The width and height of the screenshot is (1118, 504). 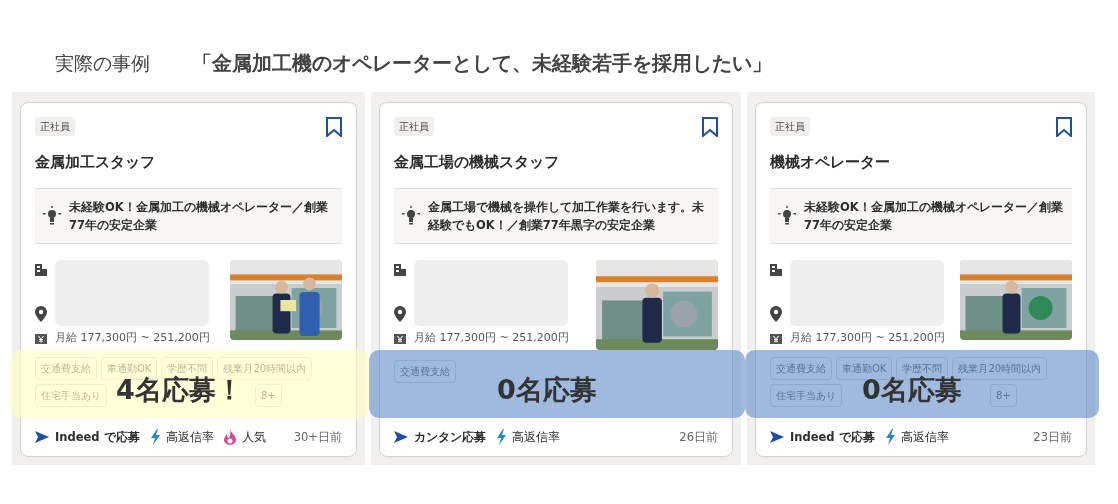 What do you see at coordinates (547, 389) in the screenshot?
I see `applicant-count: 0名応募` at bounding box center [547, 389].